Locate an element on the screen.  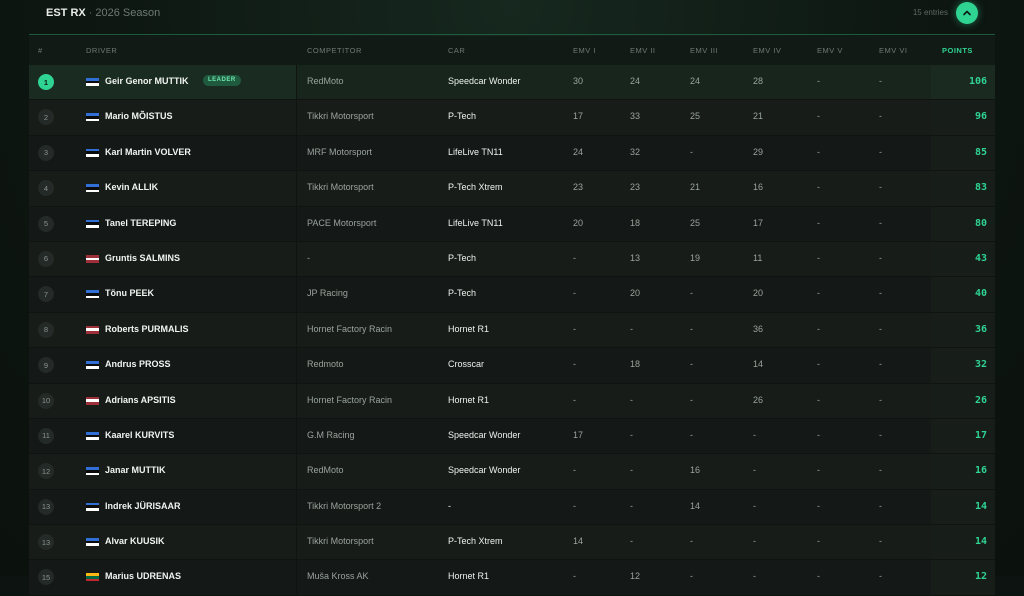
col-header-car: CAR is located at coordinates (456, 50).